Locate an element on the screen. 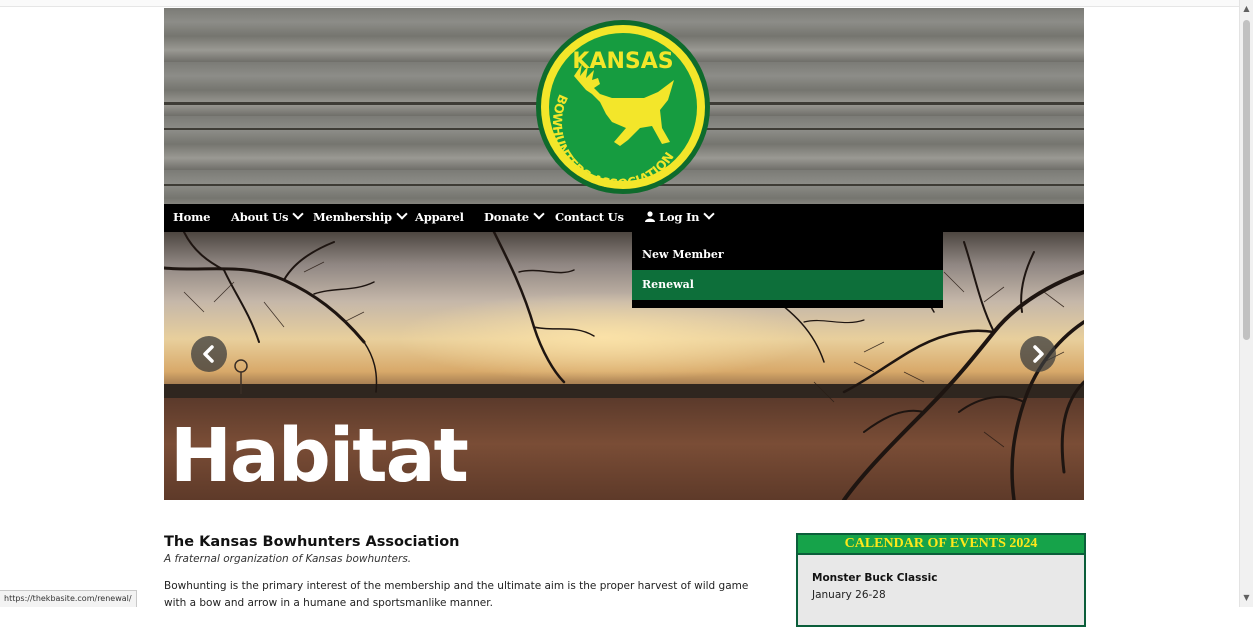 The height and width of the screenshot is (627, 1253). dropdown-item-renewal: Renewal is located at coordinates (787, 285).